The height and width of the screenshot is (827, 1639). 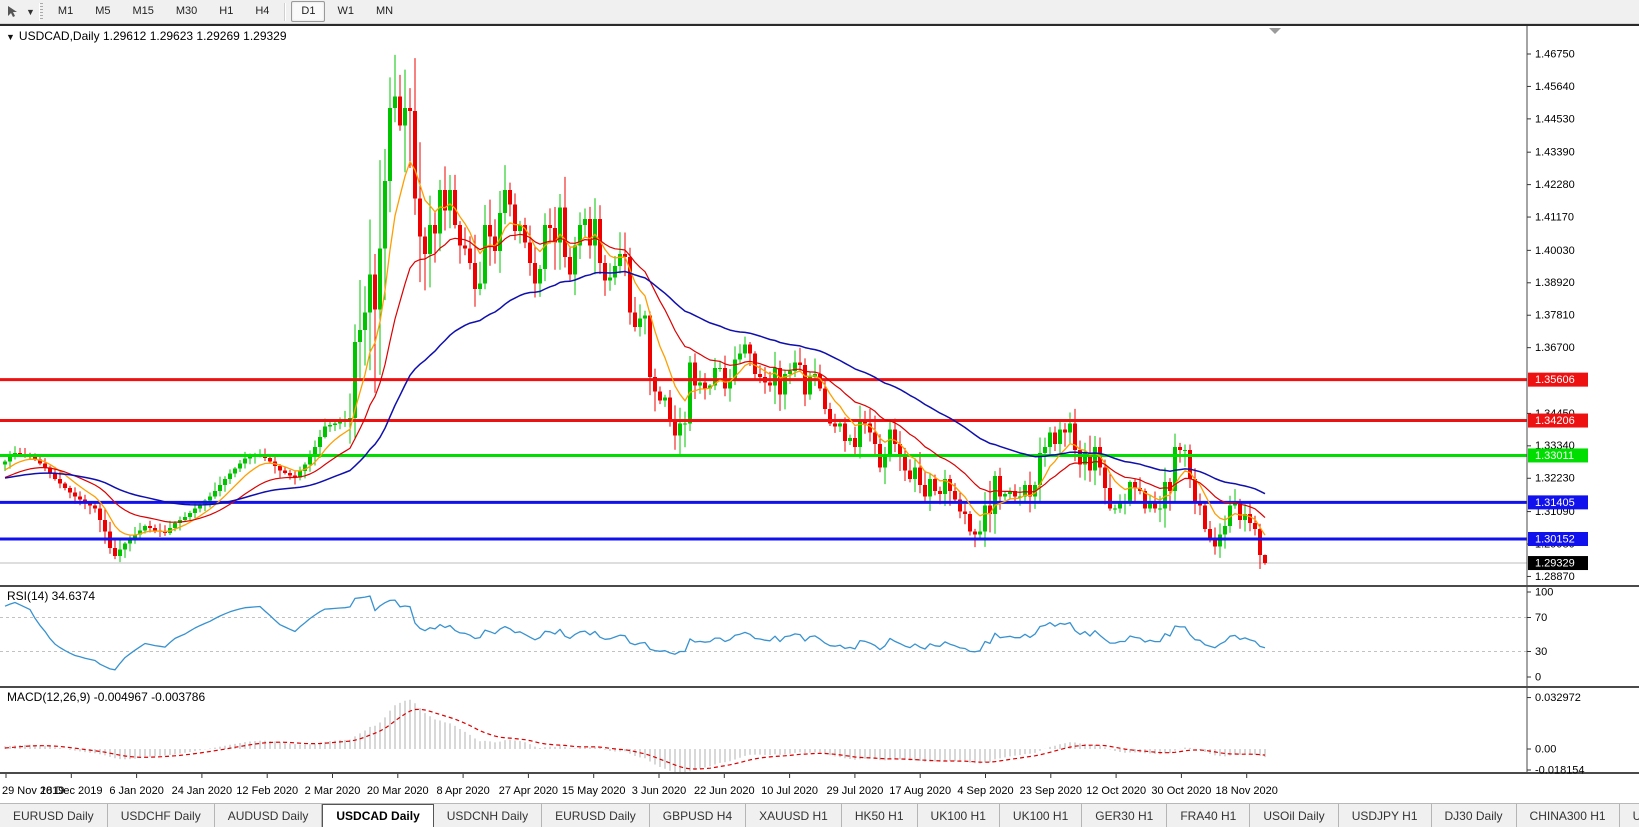 What do you see at coordinates (30, 12) in the screenshot?
I see `tool-dropdown-caret: ▼` at bounding box center [30, 12].